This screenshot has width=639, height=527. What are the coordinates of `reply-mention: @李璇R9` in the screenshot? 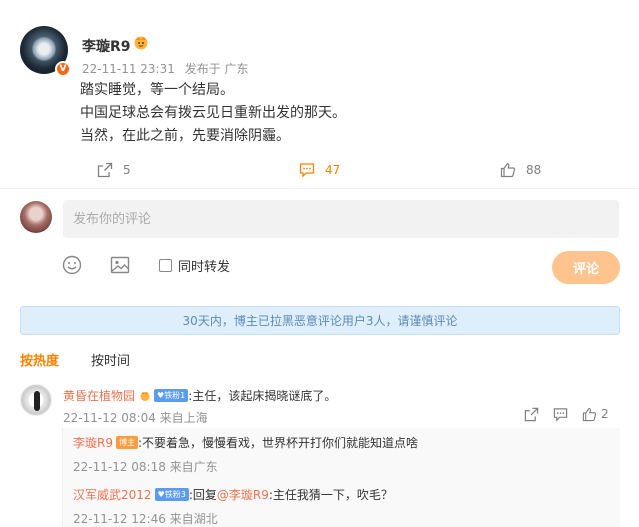 It's located at (243, 494).